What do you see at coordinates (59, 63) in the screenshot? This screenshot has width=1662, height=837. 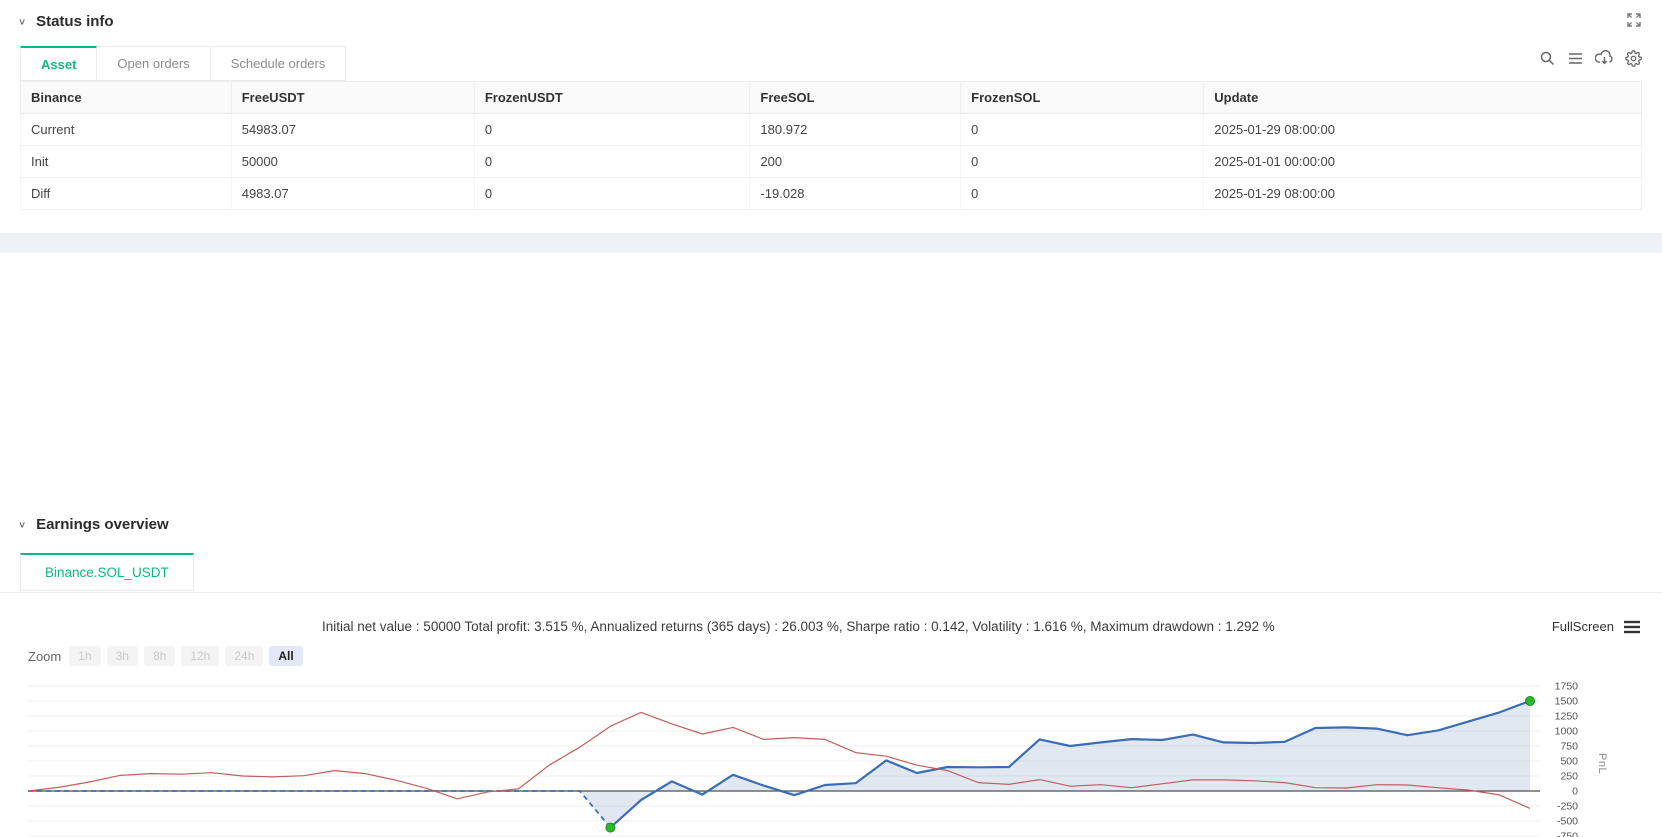 I see `tab-asset: Asset` at bounding box center [59, 63].